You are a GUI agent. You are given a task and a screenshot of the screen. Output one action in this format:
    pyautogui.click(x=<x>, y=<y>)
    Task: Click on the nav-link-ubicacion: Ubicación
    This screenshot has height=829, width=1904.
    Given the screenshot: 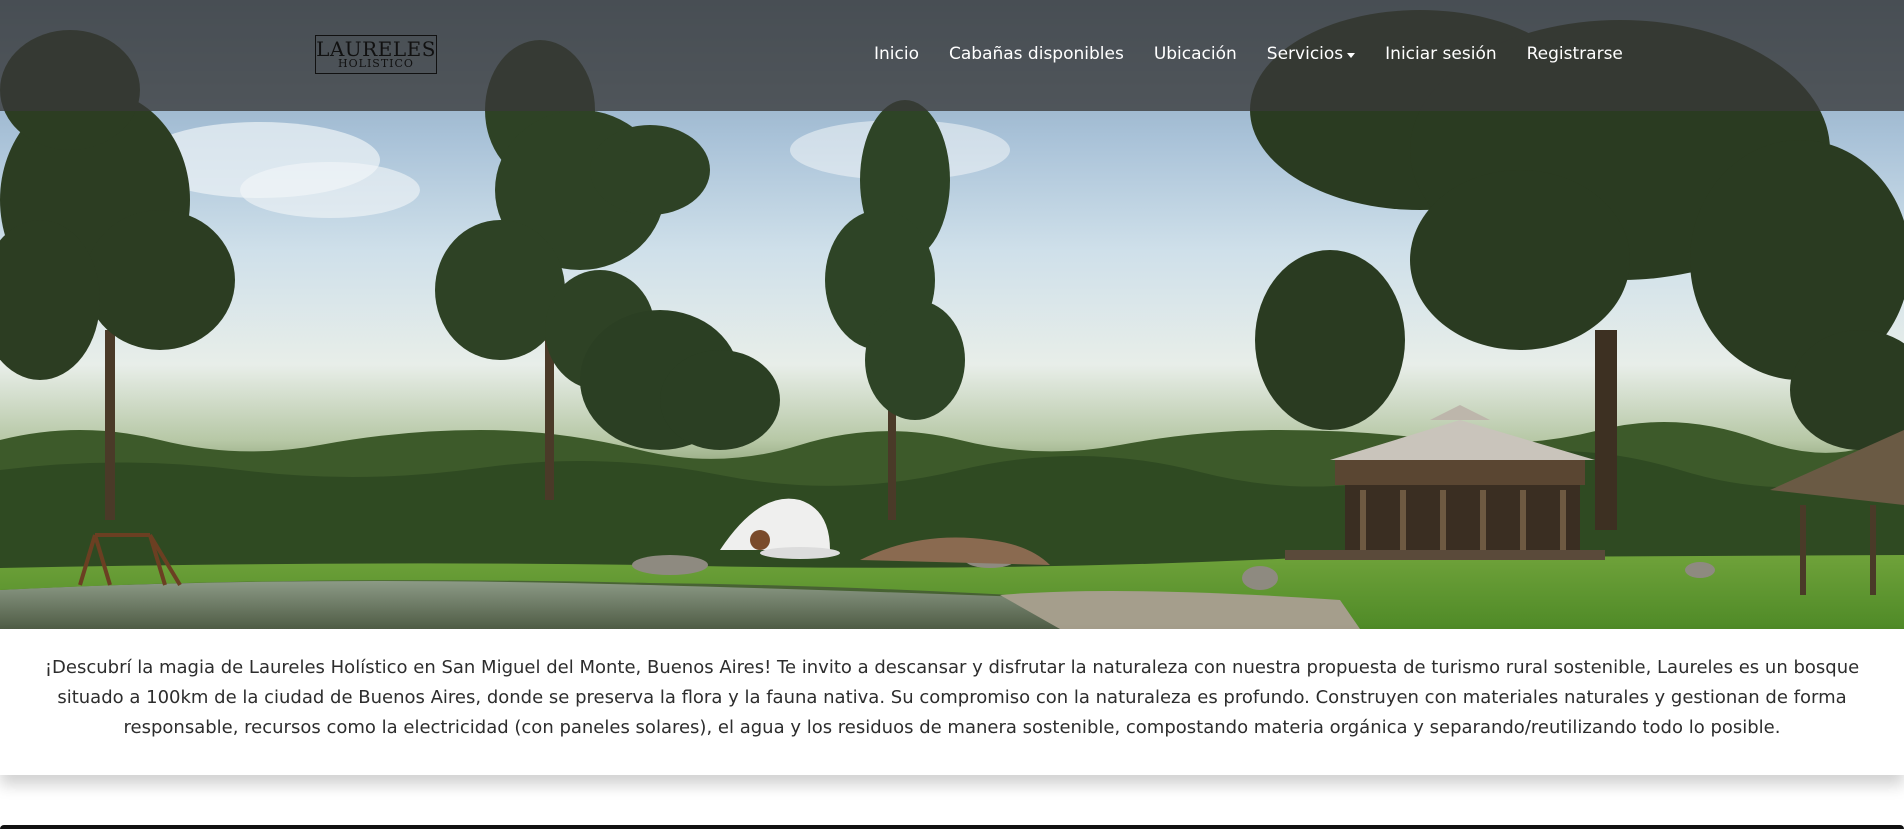 What is the action you would take?
    pyautogui.click(x=1195, y=54)
    